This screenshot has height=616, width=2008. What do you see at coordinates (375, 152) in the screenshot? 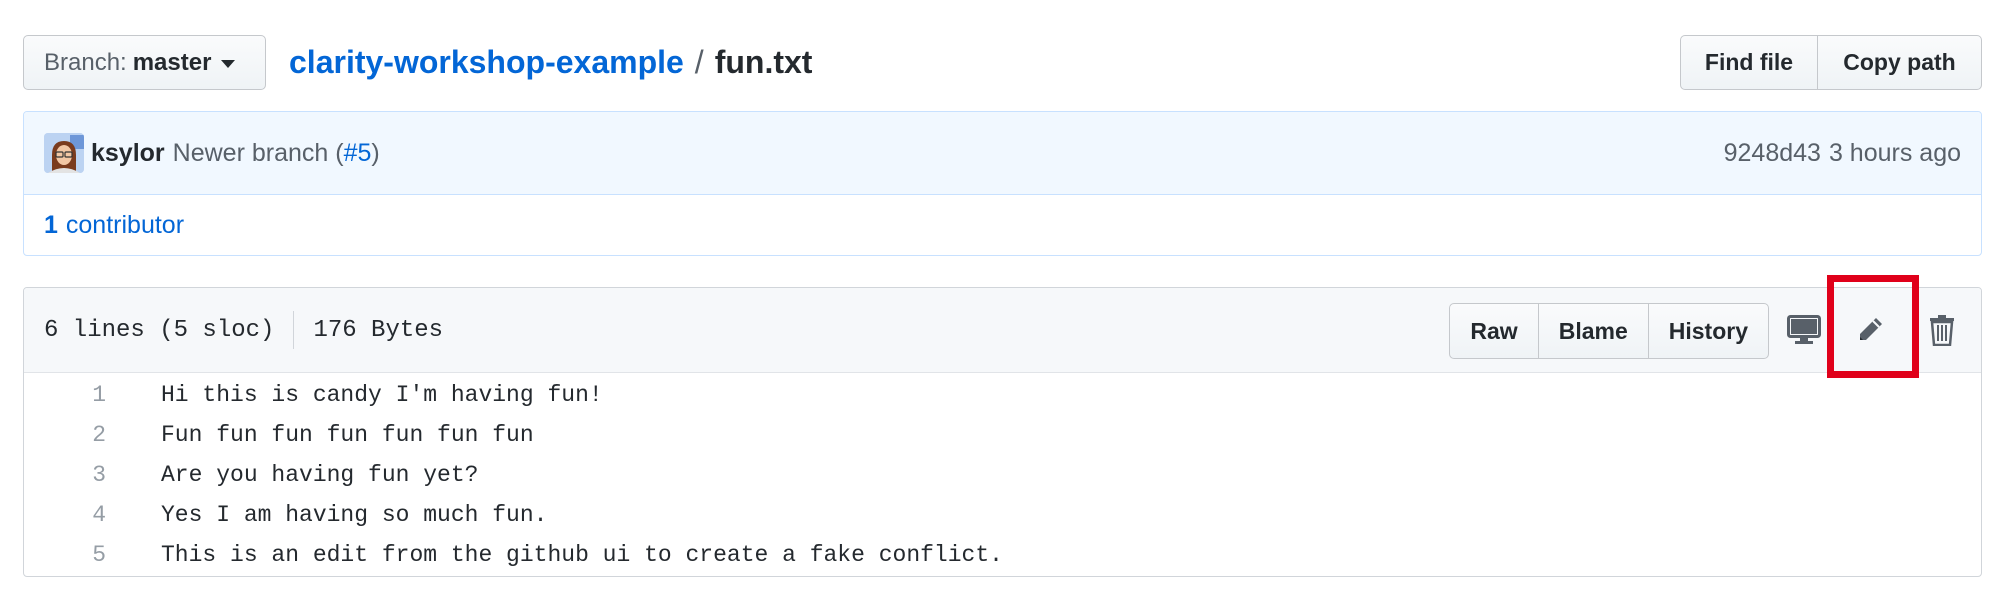
I see `commit-message-suffix: )` at bounding box center [375, 152].